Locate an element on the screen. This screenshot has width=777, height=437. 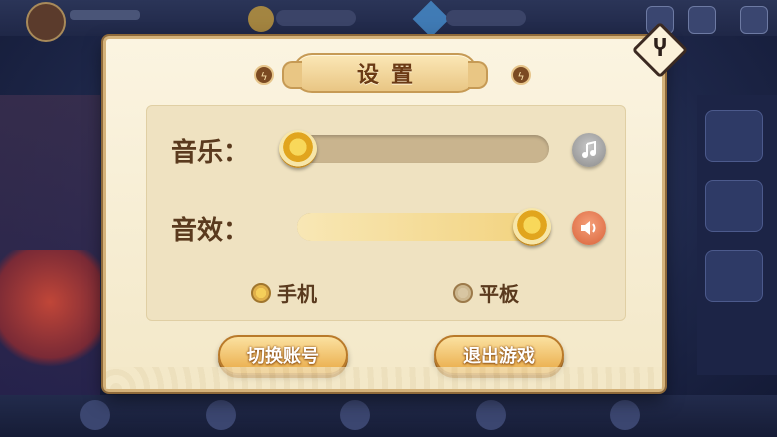
coin-balance is located at coordinates (316, 18).